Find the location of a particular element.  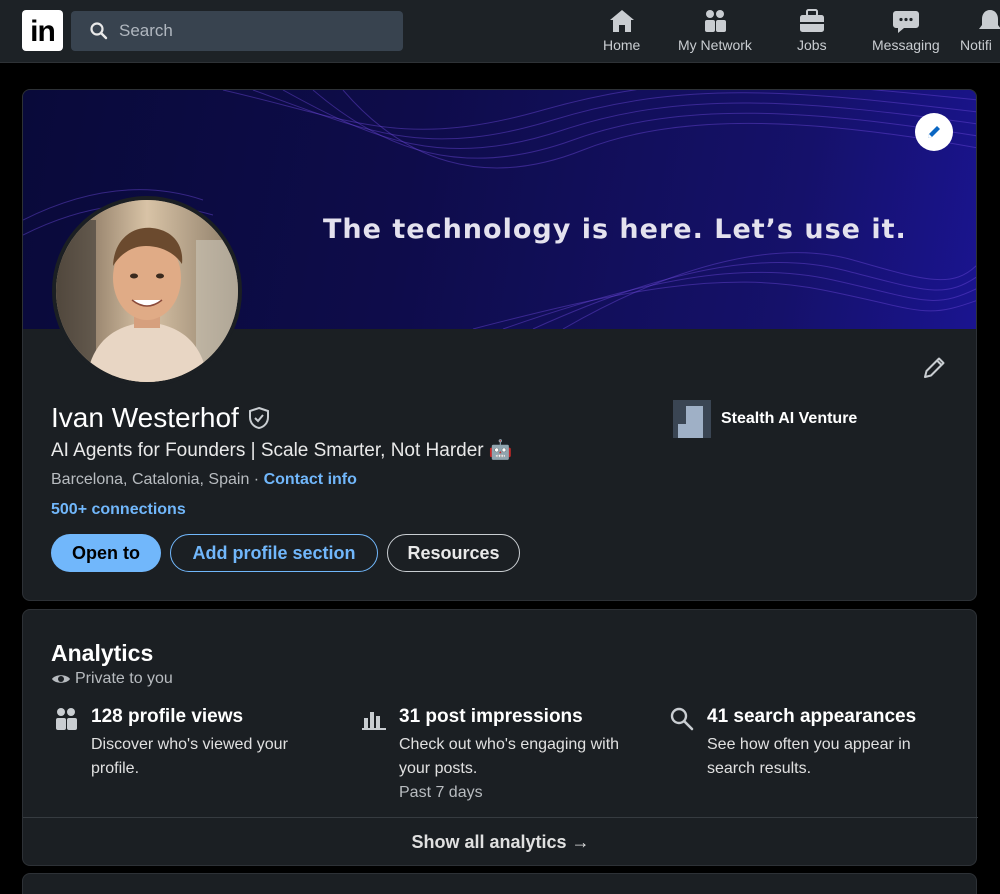

logo-text: in is located at coordinates (43, 31).